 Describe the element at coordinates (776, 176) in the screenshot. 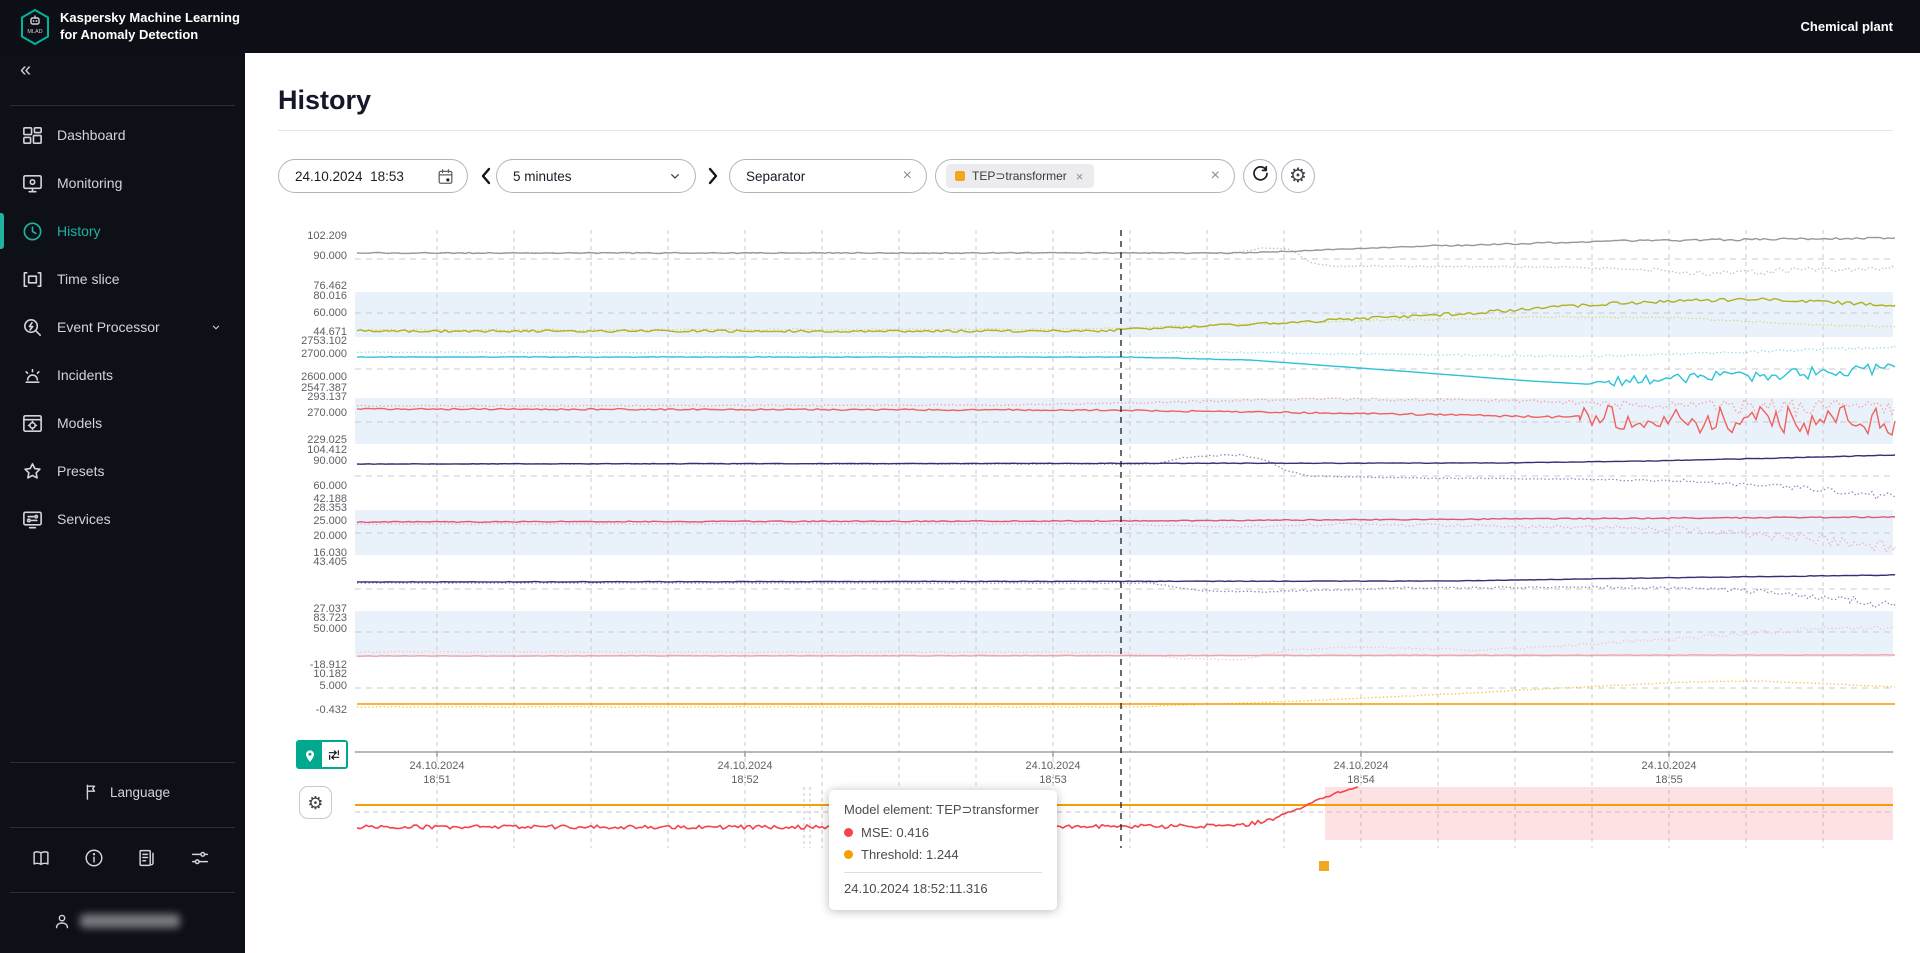

I see `element-filter-value: Separator` at that location.